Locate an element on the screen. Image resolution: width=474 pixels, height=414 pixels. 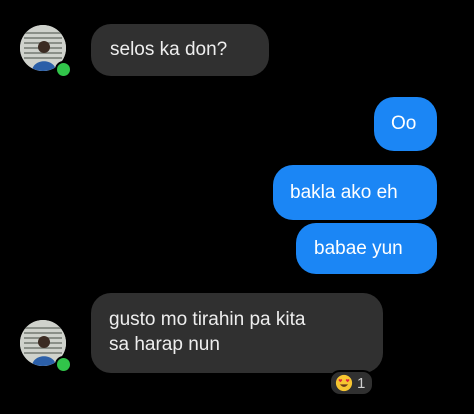
message-text-line: sa harap nun is located at coordinates (164, 344).